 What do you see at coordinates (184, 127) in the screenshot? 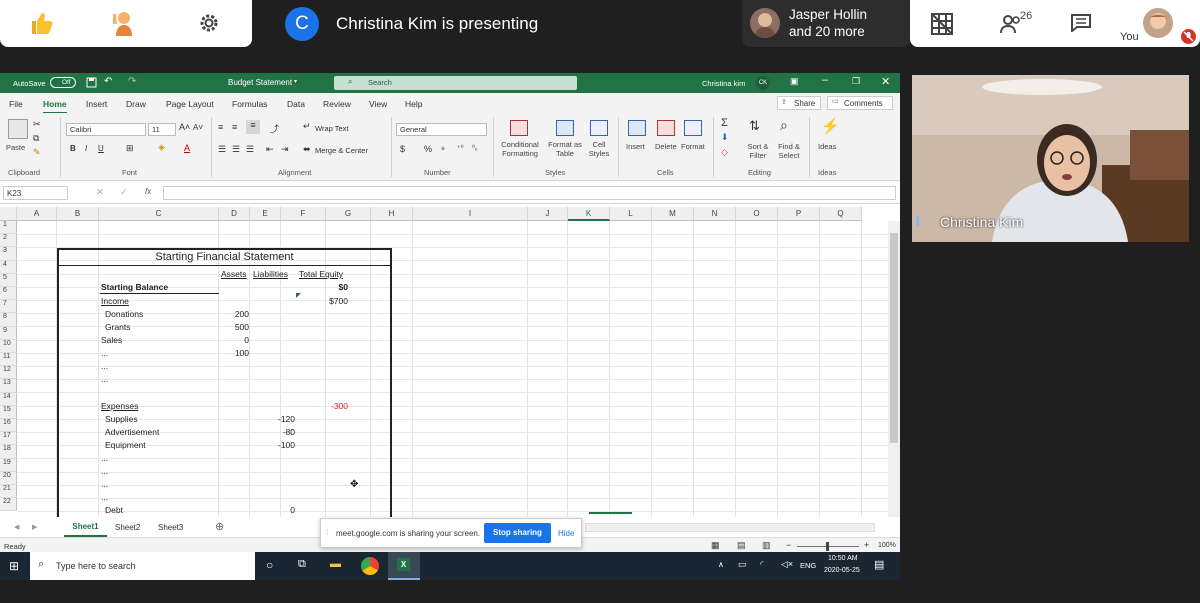
I see `increase-font-icon: A˄` at bounding box center [184, 127].